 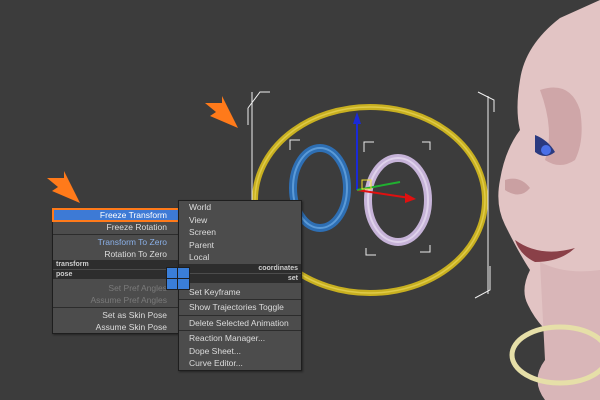 I want to click on menu-item-local: Local, so click(x=240, y=257).